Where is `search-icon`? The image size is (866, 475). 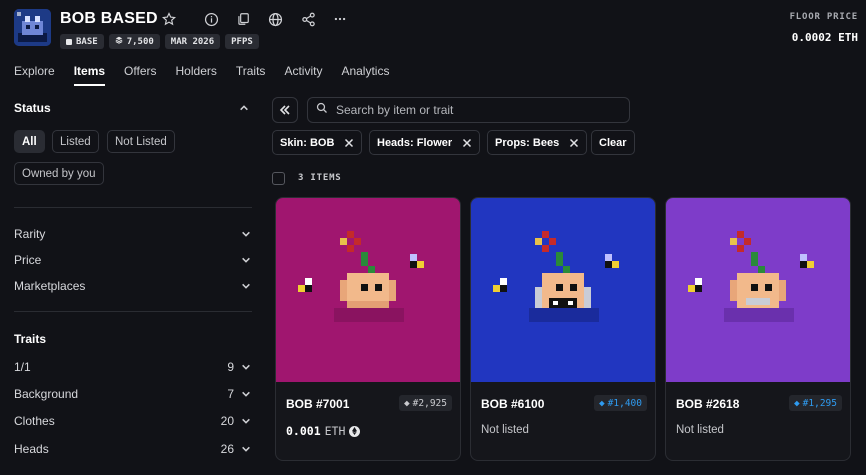
search-icon is located at coordinates (322, 110).